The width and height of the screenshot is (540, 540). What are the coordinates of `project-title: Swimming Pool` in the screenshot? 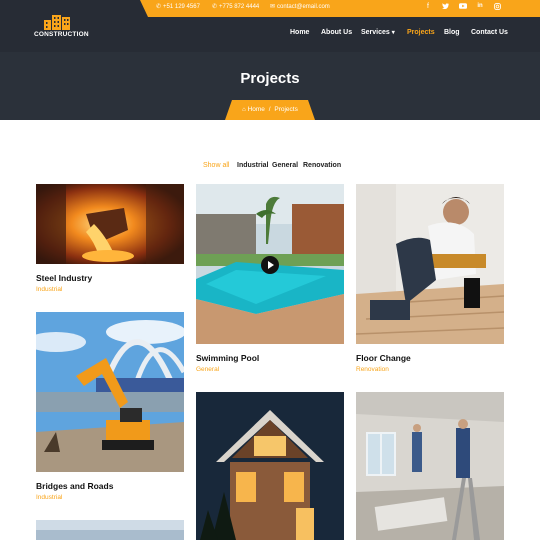 It's located at (227, 358).